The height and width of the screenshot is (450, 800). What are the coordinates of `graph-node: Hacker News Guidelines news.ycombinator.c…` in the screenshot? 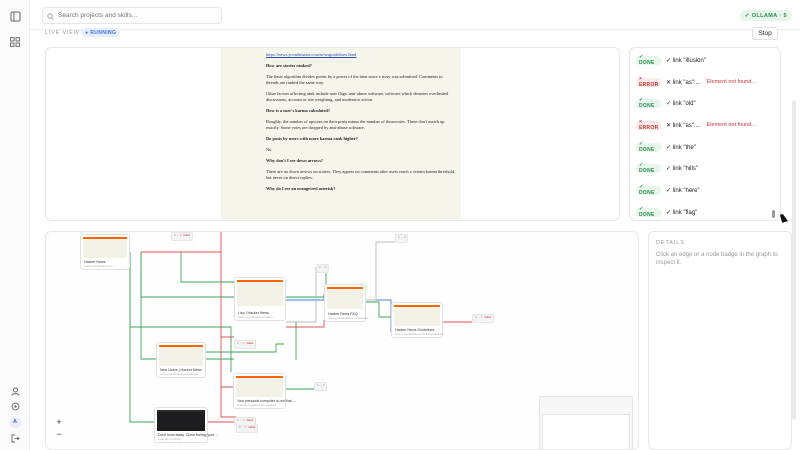 It's located at (417, 320).